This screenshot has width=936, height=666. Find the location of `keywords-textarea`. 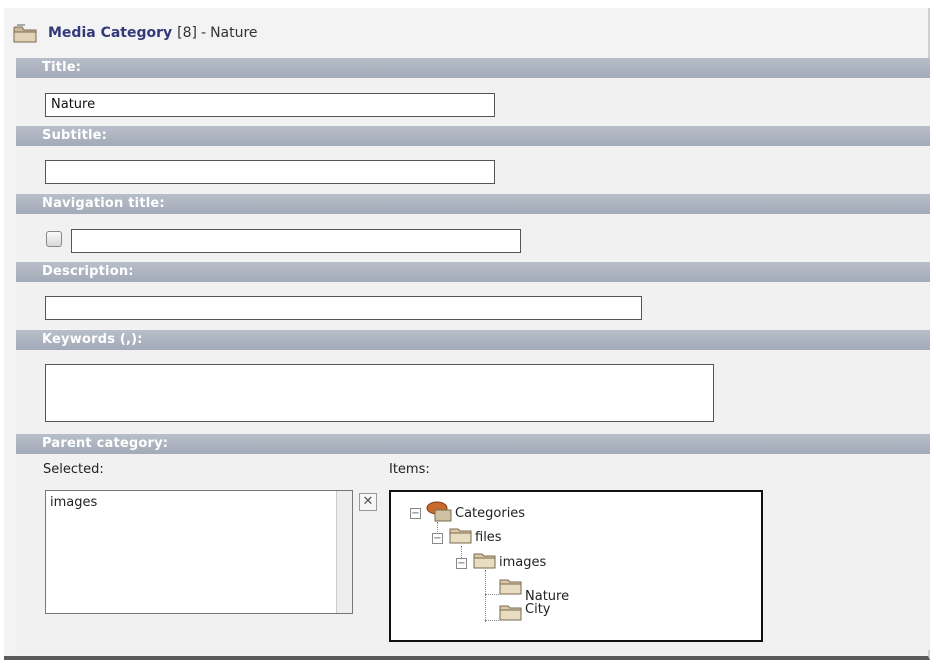

keywords-textarea is located at coordinates (379, 393).